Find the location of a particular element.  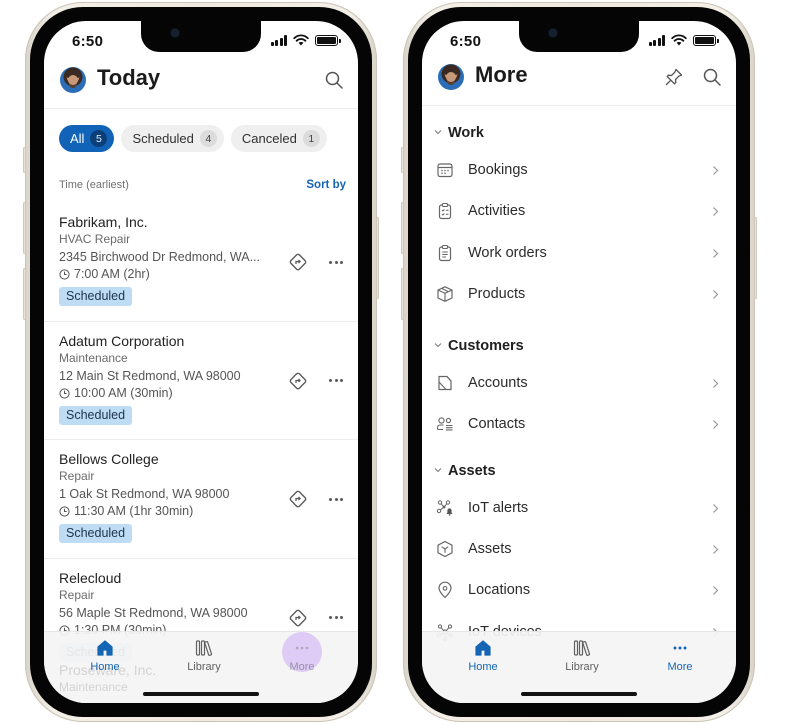

menu-label: Contacts is located at coordinates (497, 424).